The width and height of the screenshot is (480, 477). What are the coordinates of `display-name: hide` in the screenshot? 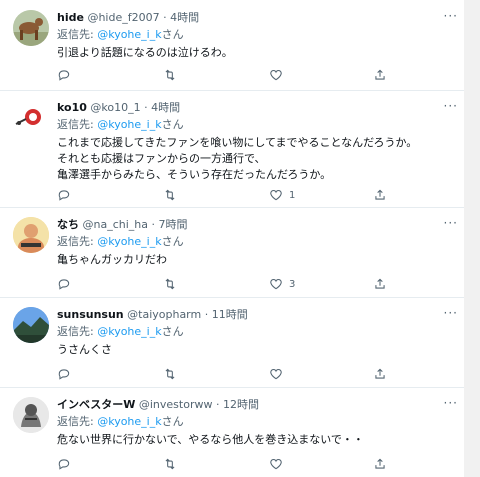 It's located at (70, 17).